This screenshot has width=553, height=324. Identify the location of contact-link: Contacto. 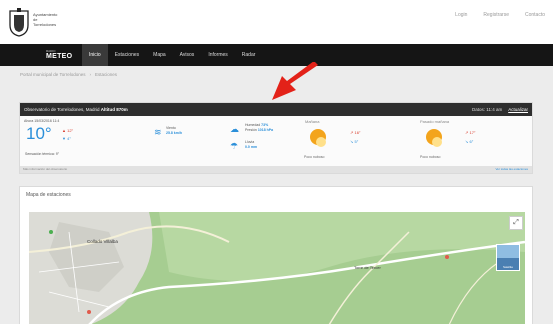
(535, 15).